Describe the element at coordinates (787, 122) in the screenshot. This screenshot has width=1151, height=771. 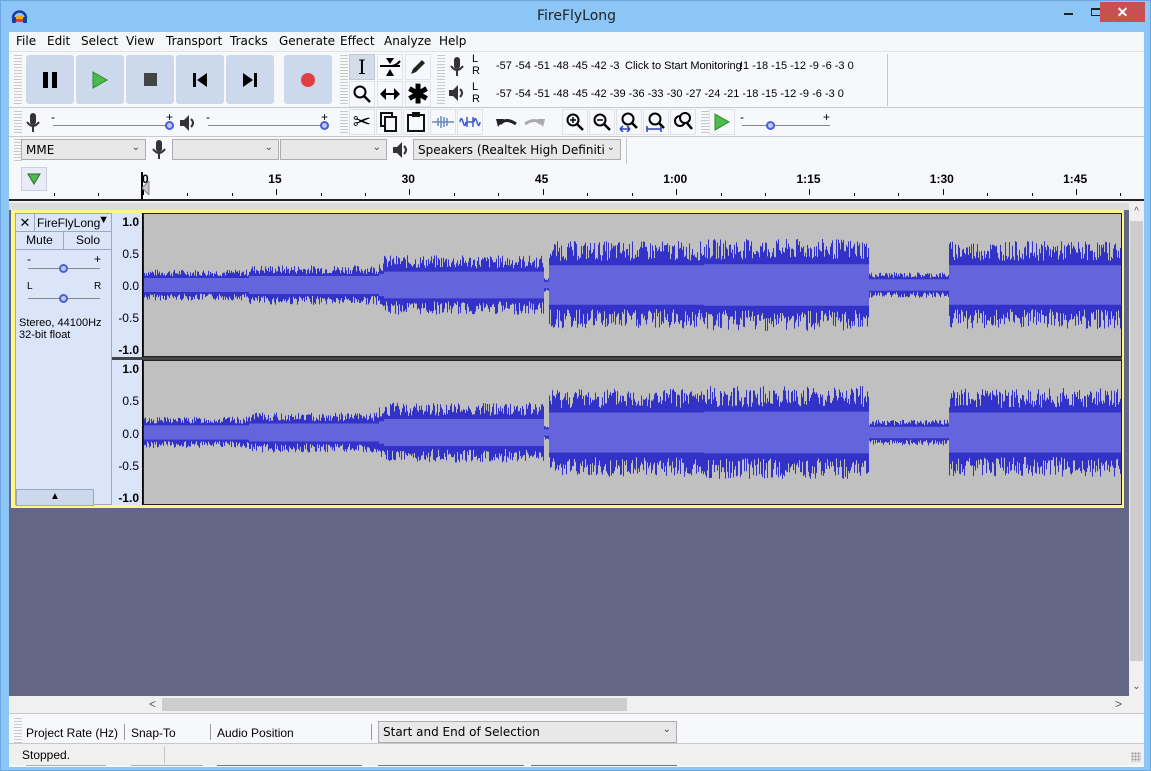
I see `play-speed-slider: - +` at that location.